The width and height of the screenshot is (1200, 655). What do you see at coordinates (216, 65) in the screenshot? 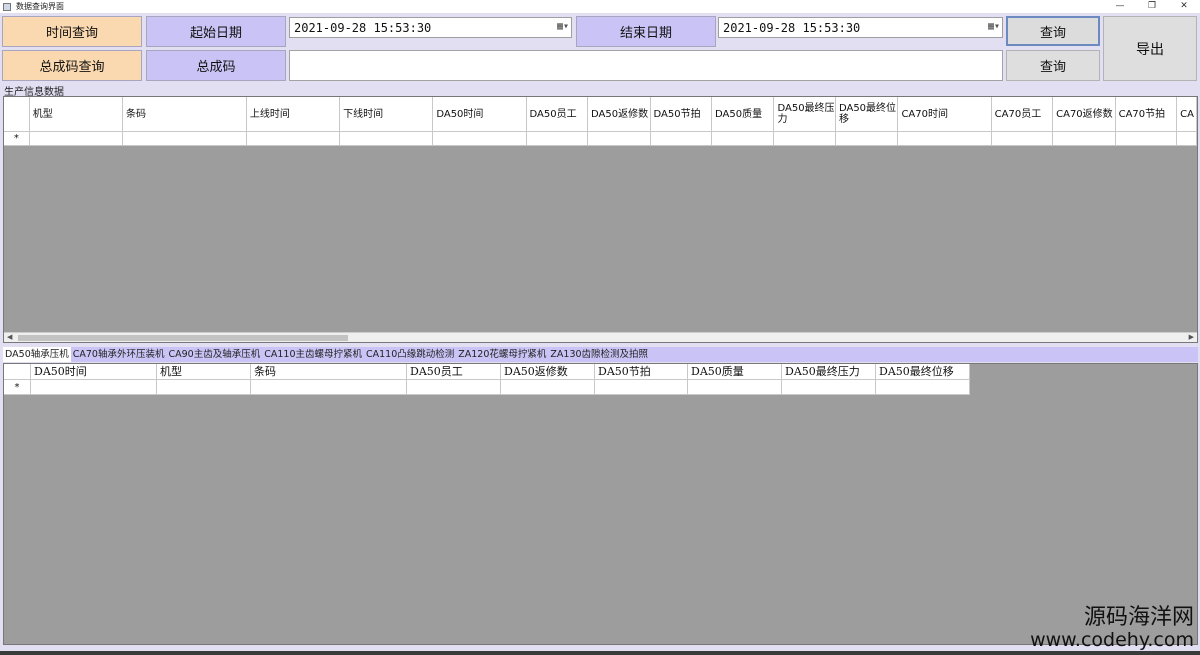
I see `total-code-label: 总成码` at bounding box center [216, 65].